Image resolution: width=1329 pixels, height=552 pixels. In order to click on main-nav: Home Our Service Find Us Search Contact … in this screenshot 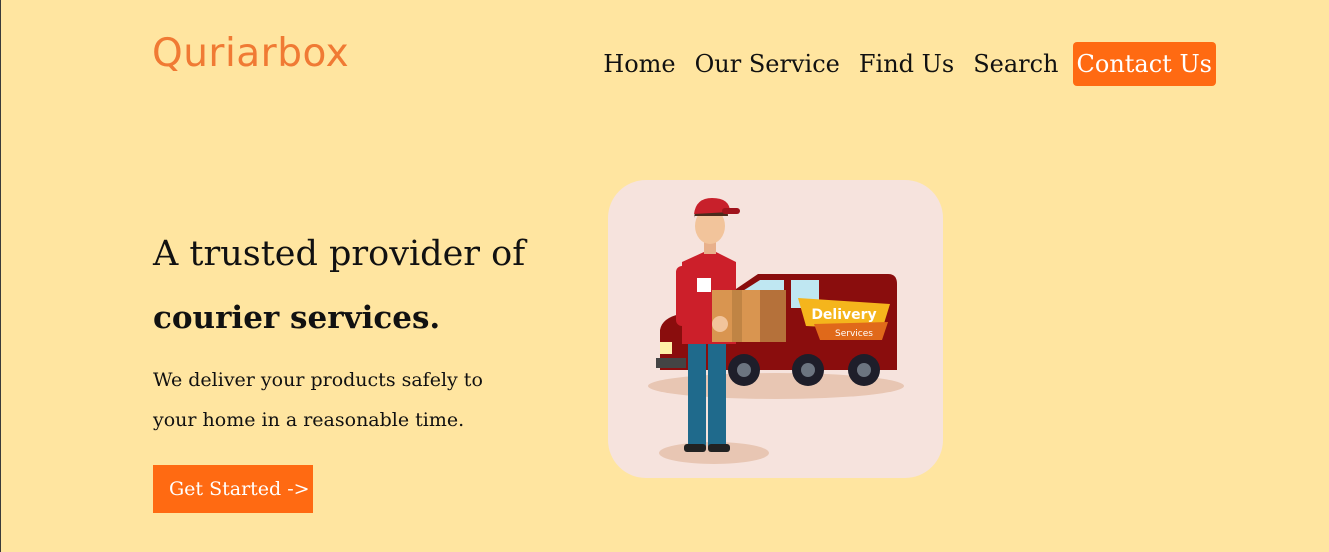, I will do `click(909, 64)`.